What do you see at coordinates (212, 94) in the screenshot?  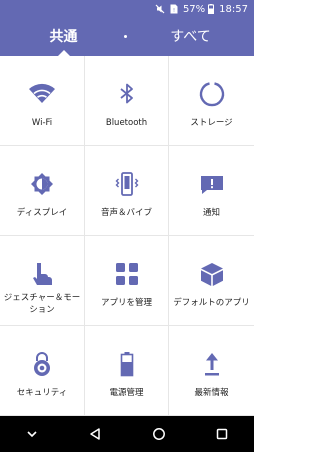 I see `storage-ring-icon` at bounding box center [212, 94].